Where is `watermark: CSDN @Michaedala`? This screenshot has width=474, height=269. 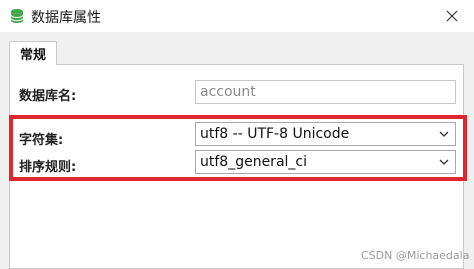 watermark: CSDN @Michaedala is located at coordinates (415, 255).